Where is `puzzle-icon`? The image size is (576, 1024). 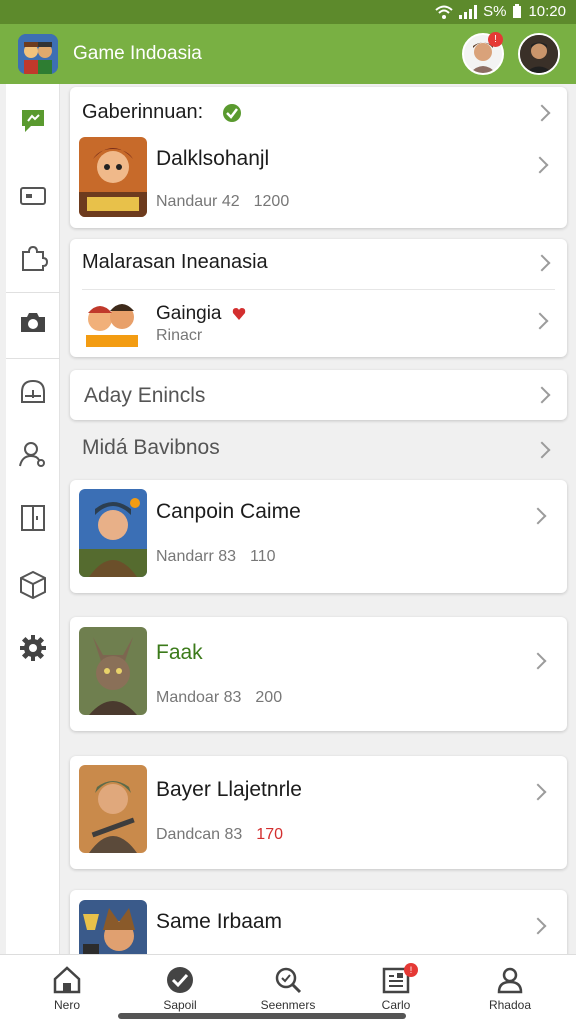 puzzle-icon is located at coordinates (33, 258).